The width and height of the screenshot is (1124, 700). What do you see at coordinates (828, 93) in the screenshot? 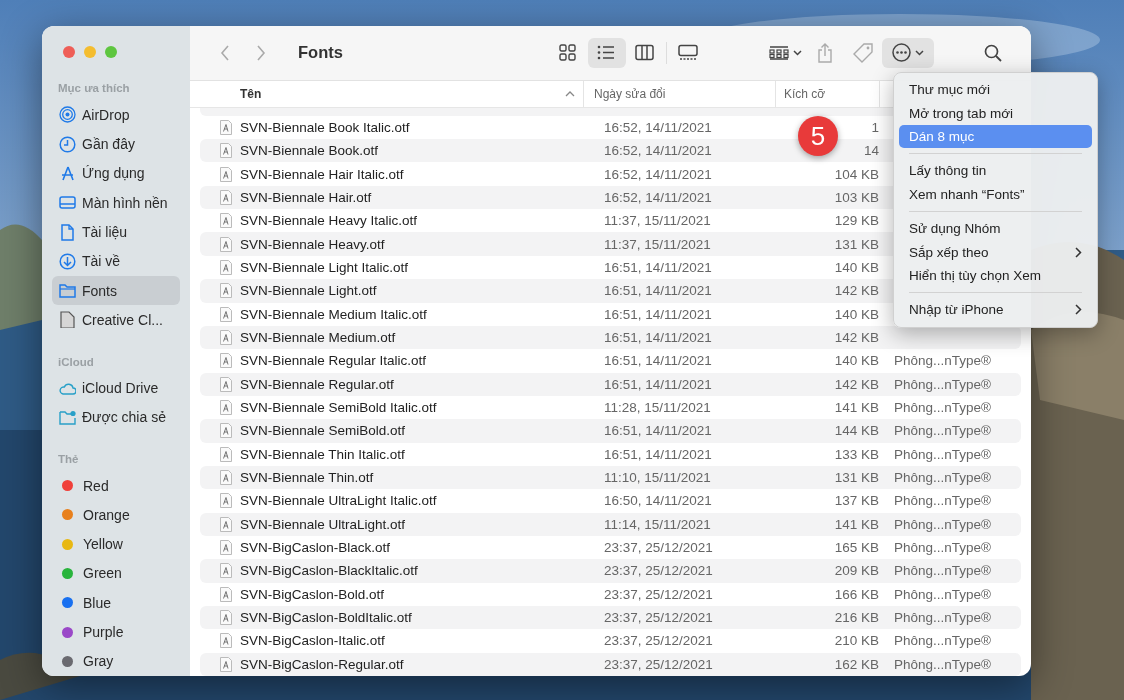
I see `column-header: Kích cỡ` at bounding box center [828, 93].